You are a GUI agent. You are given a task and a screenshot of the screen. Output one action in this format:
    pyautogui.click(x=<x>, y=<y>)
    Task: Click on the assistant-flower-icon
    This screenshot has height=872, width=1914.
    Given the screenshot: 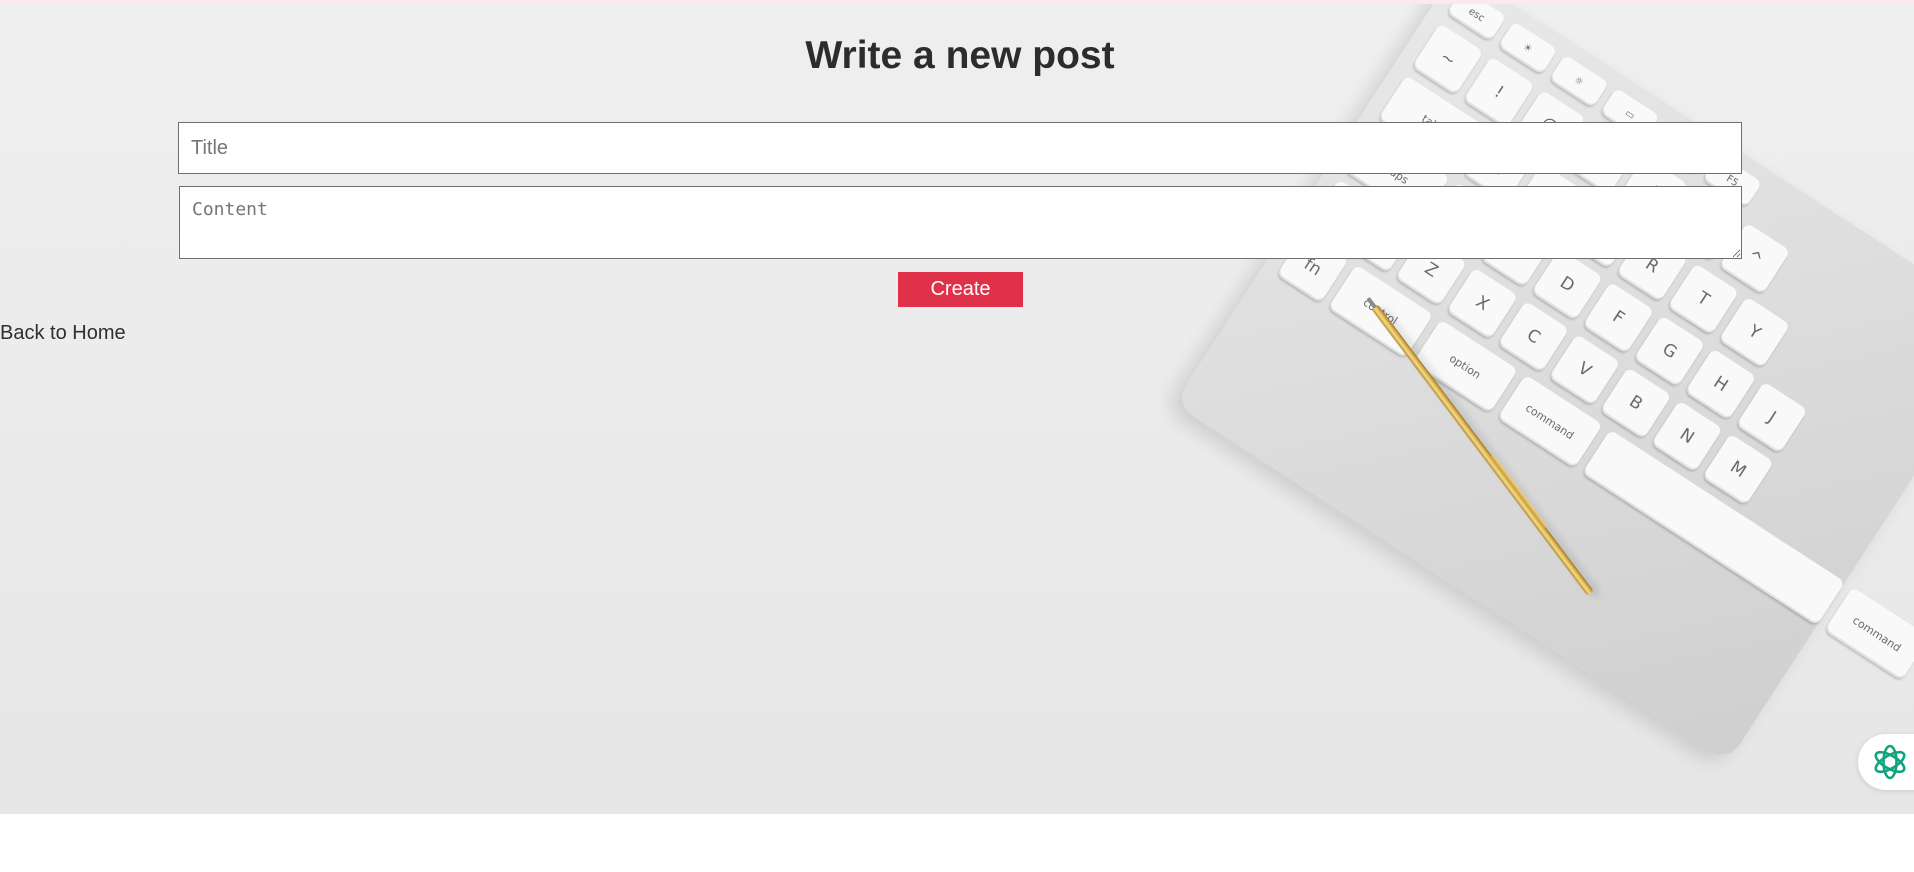 What is the action you would take?
    pyautogui.click(x=1890, y=762)
    